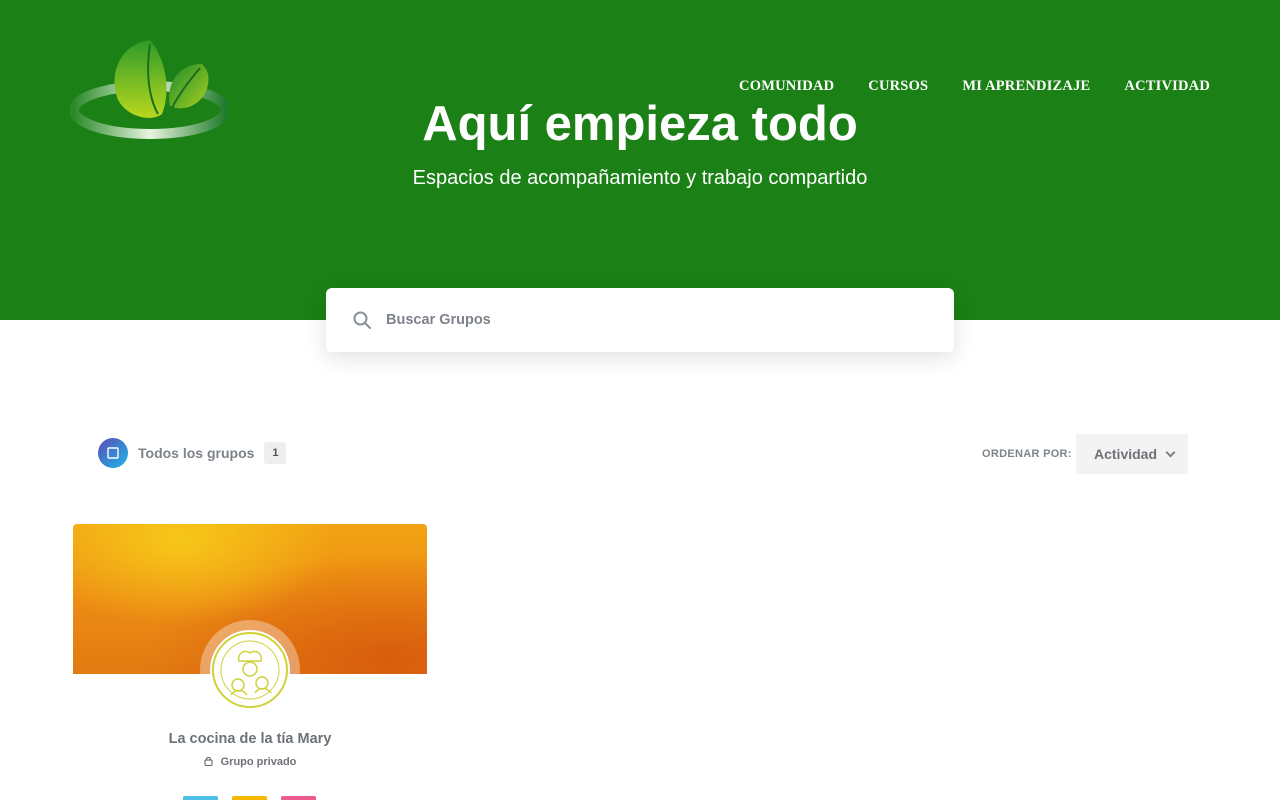 This screenshot has width=1280, height=800. Describe the element at coordinates (786, 86) in the screenshot. I see `nav-item-comunidad: COMUNIDAD` at that location.